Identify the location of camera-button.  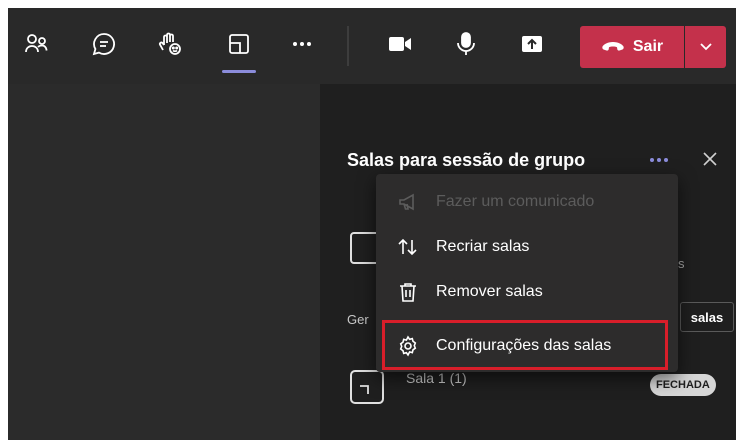
(400, 44).